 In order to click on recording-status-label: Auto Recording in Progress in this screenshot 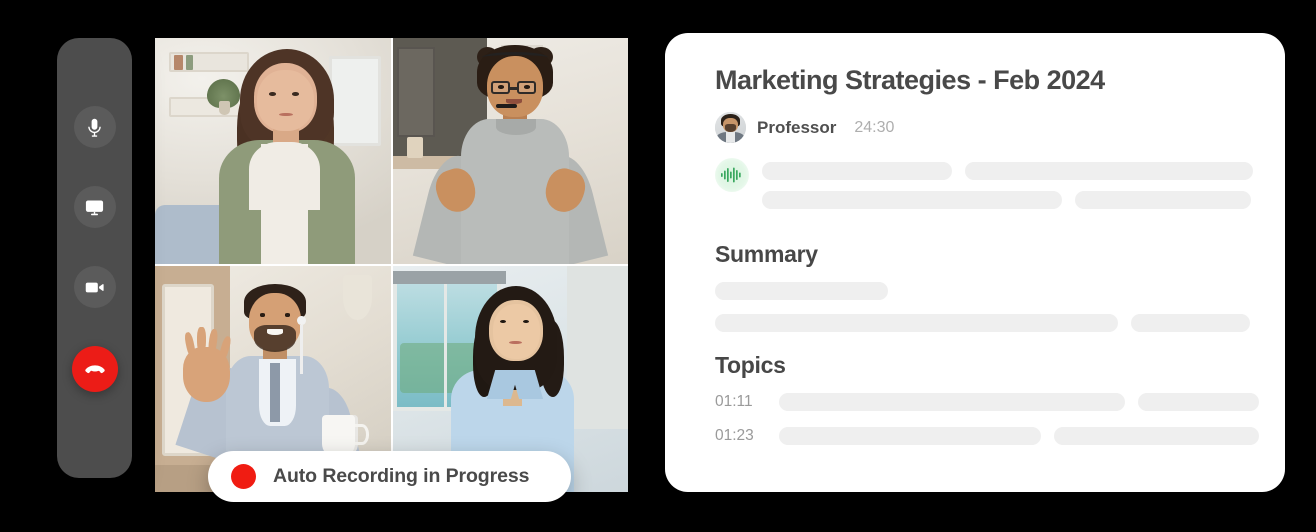, I will do `click(401, 476)`.